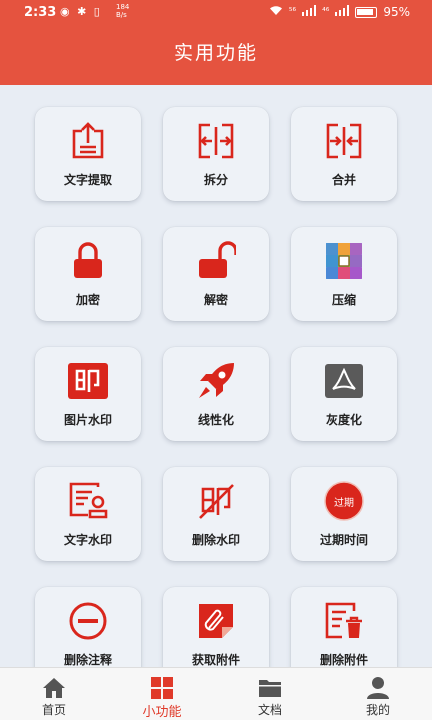  I want to click on status-right: ⁵⁶ ⁴⁶ 95%, so click(339, 12).